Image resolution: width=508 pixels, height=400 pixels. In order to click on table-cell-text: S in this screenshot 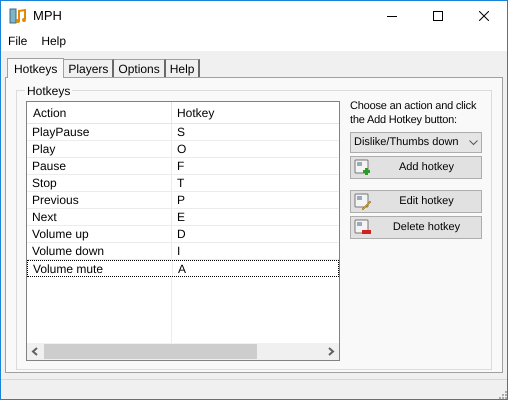, I will do `click(181, 132)`.